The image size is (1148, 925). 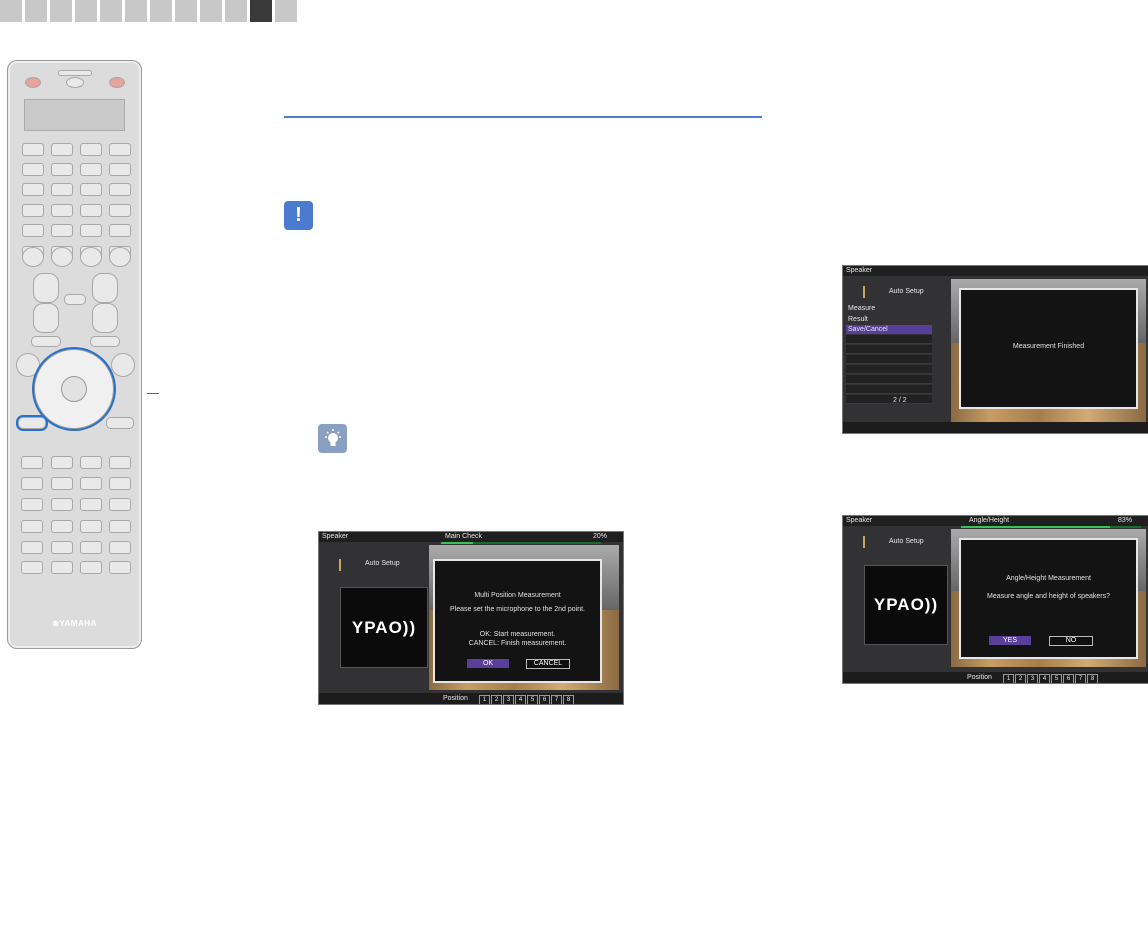 What do you see at coordinates (74, 354) in the screenshot?
I see `remote-control: ⊛YAMAHA` at bounding box center [74, 354].